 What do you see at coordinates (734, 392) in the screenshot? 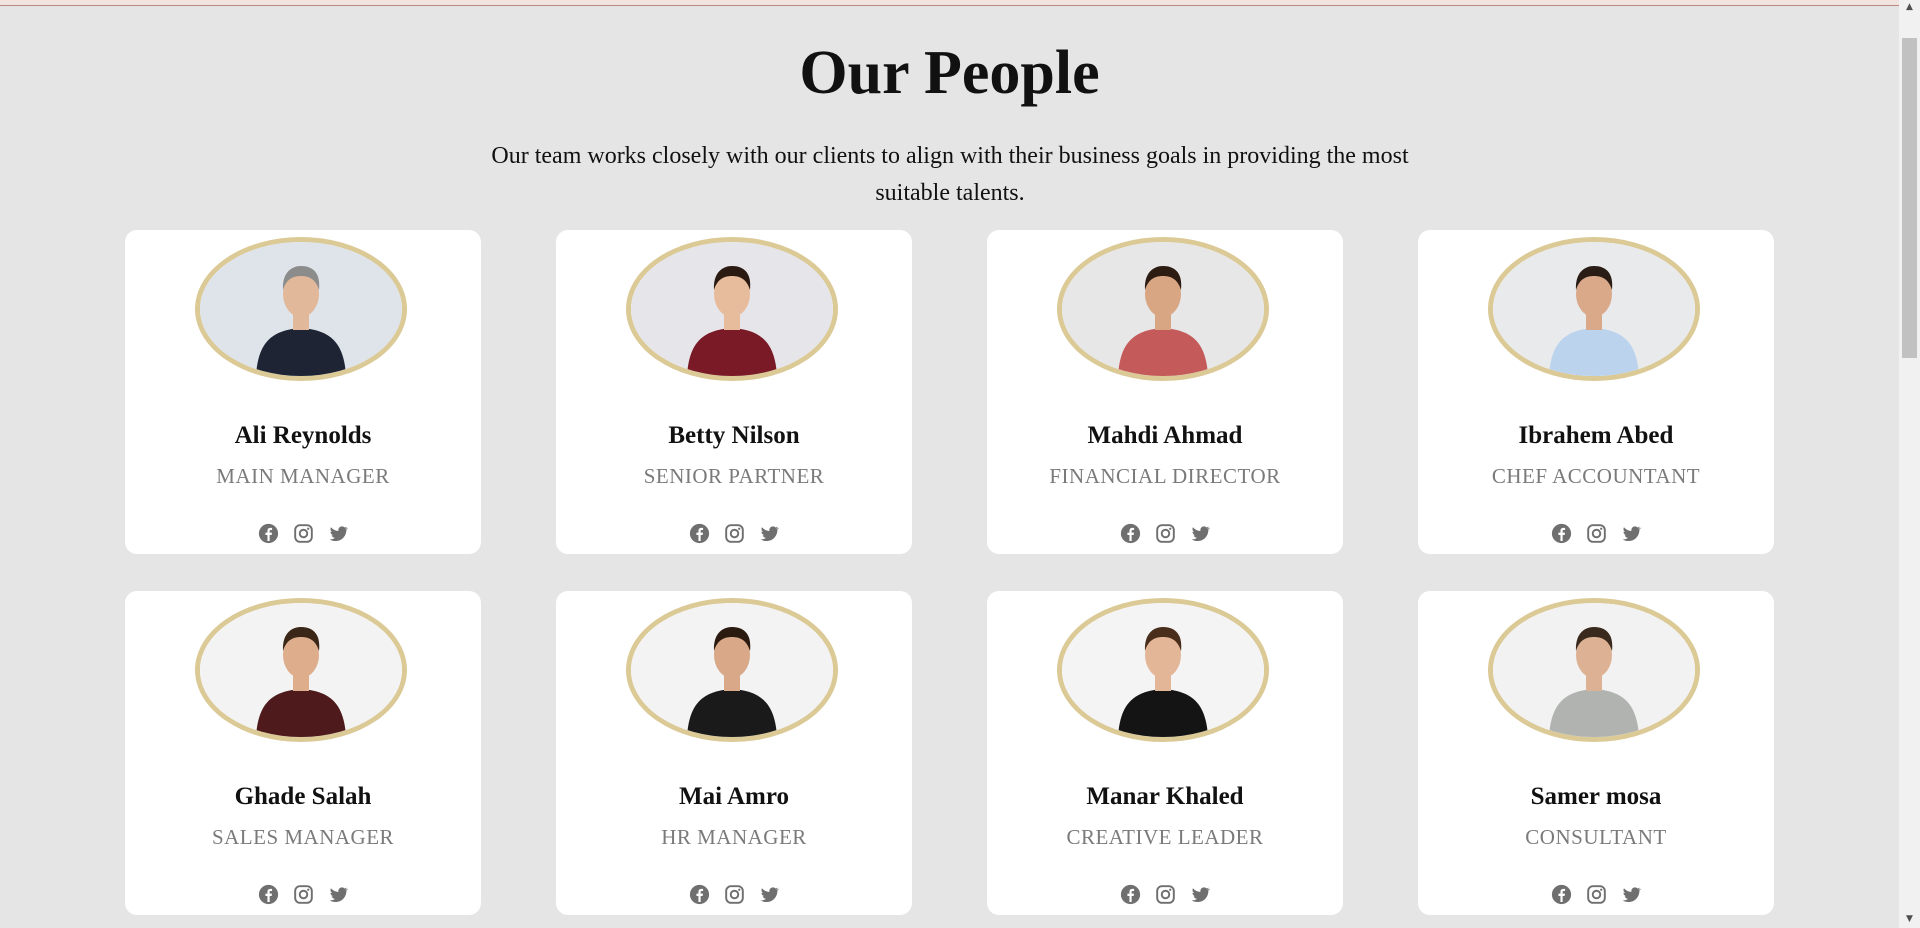
I see `team-card: Betty Nilson SENIOR PARTNER` at bounding box center [734, 392].